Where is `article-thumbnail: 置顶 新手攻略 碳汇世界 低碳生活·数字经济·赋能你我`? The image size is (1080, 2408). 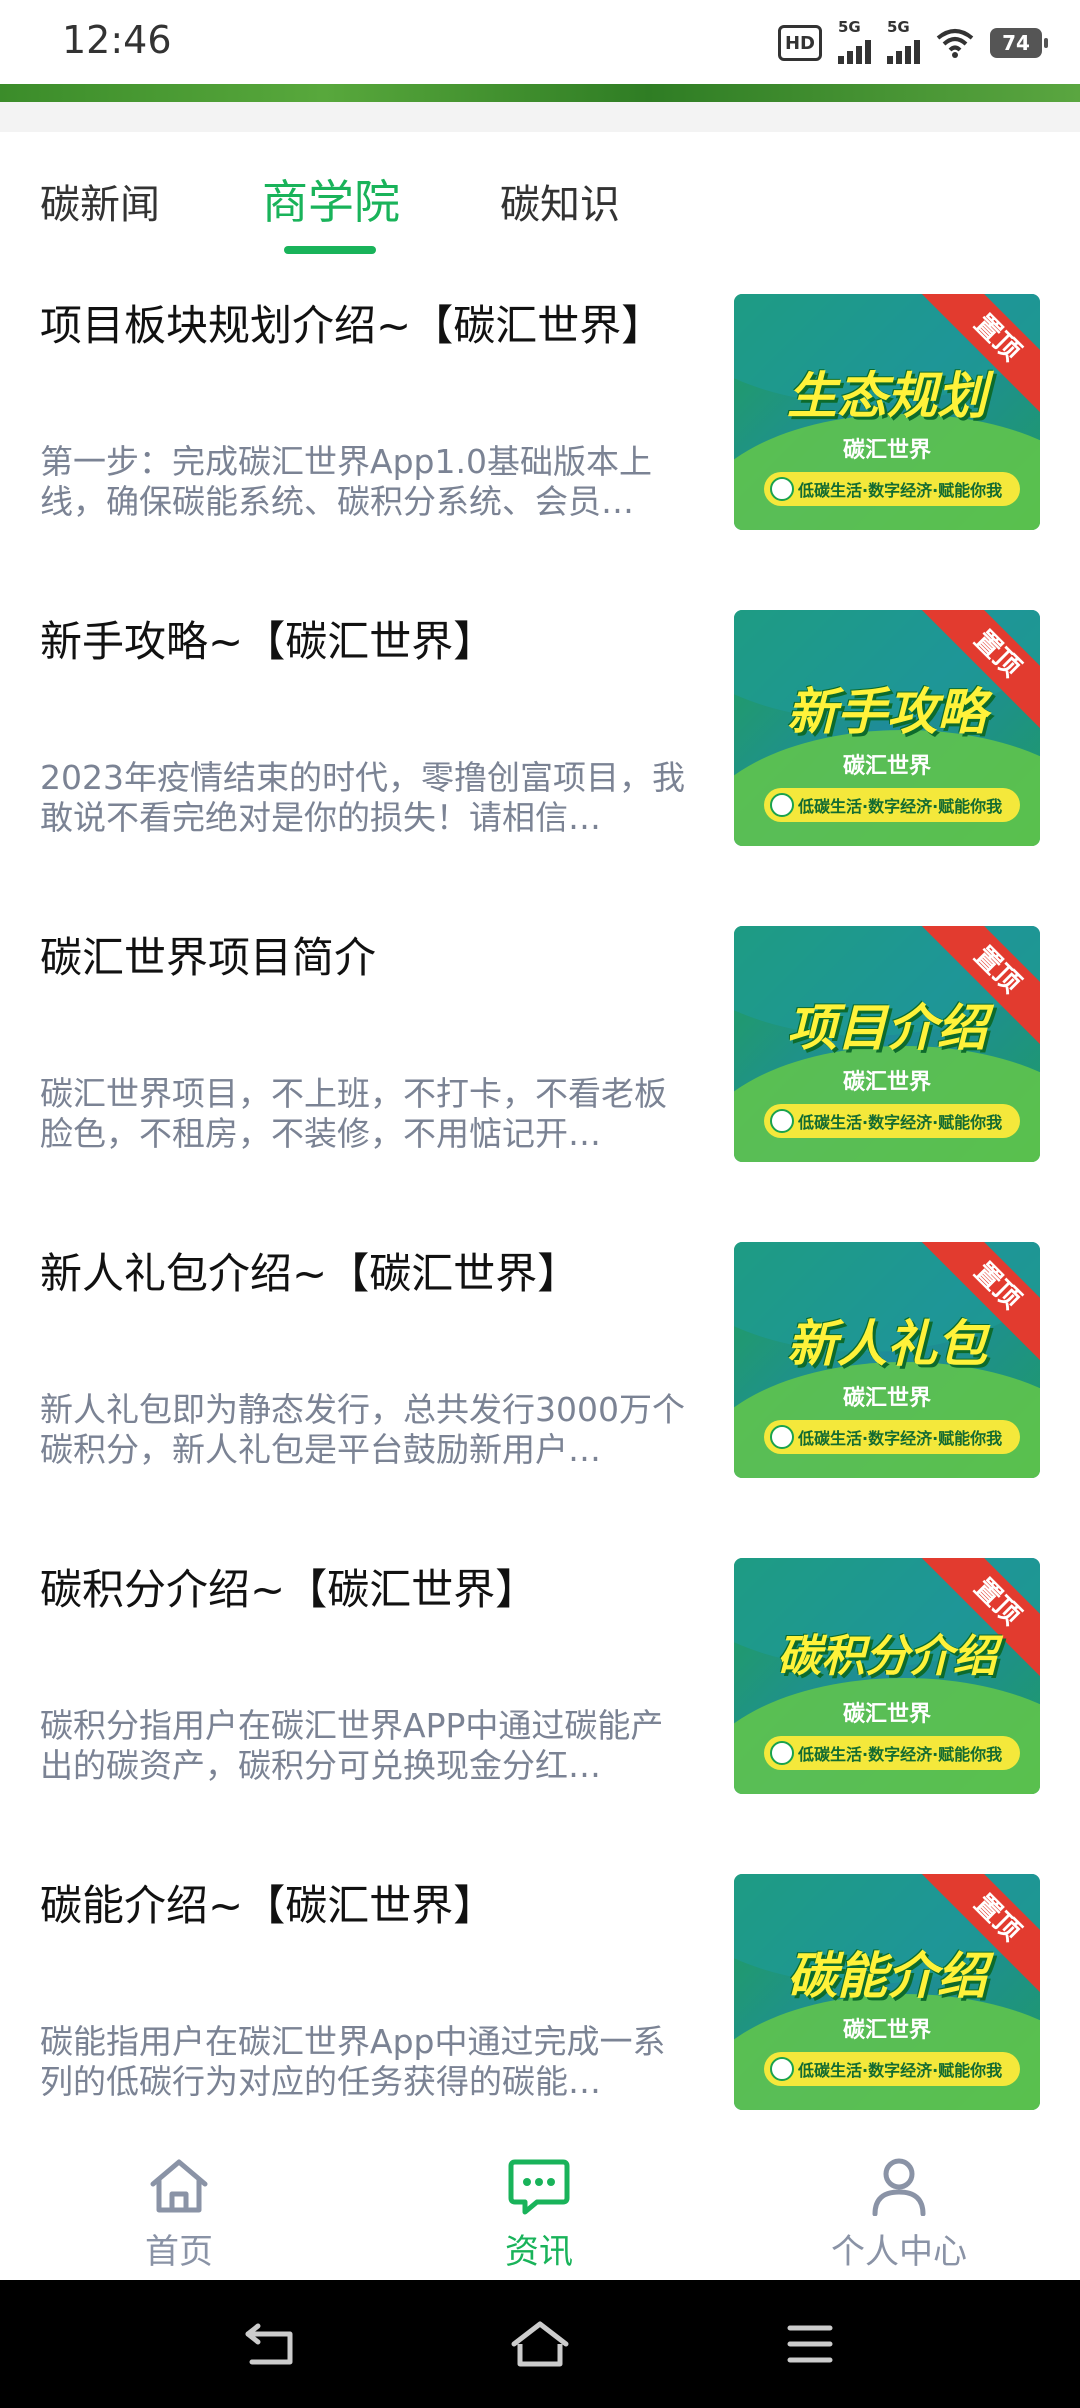 article-thumbnail: 置顶 新手攻略 碳汇世界 低碳生活·数字经济·赋能你我 is located at coordinates (887, 728).